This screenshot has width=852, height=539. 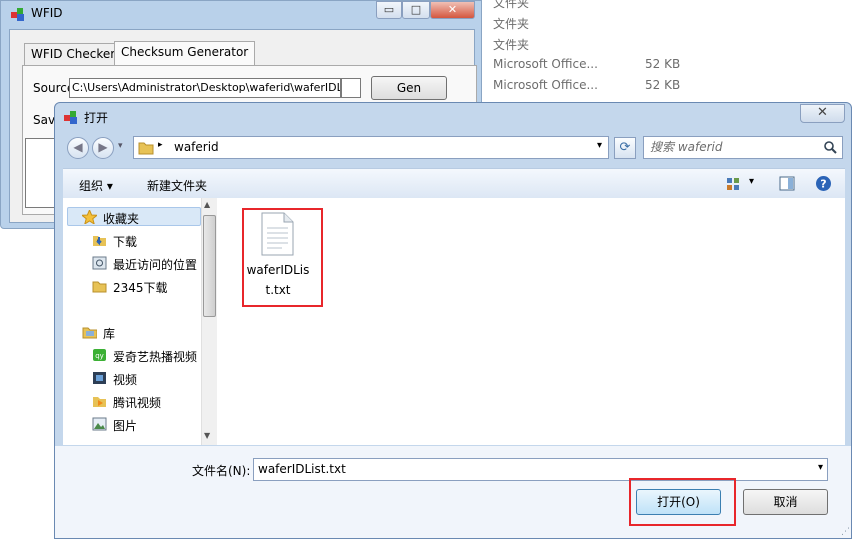 I want to click on preview-pane-icon, so click(x=787, y=183).